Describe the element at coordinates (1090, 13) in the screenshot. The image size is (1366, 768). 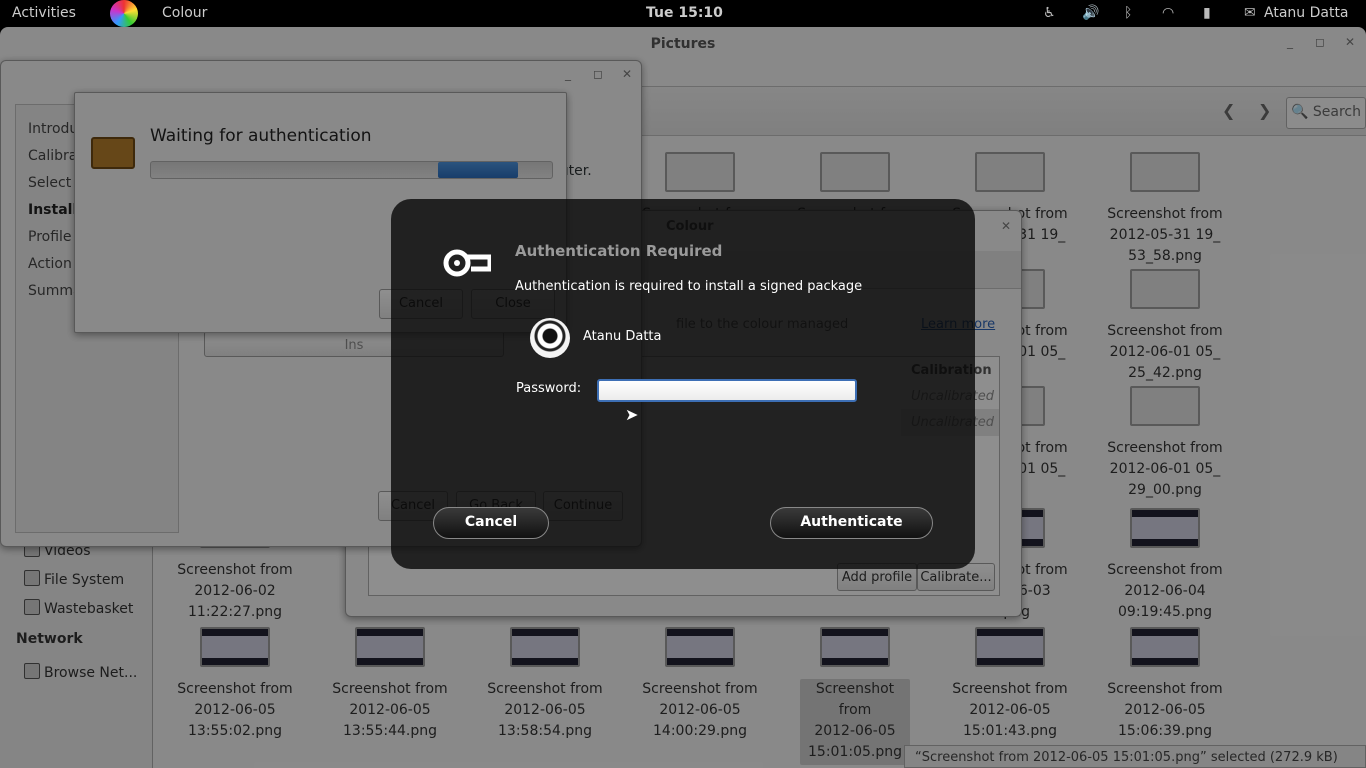
I see `volume-icon: 🔊` at that location.